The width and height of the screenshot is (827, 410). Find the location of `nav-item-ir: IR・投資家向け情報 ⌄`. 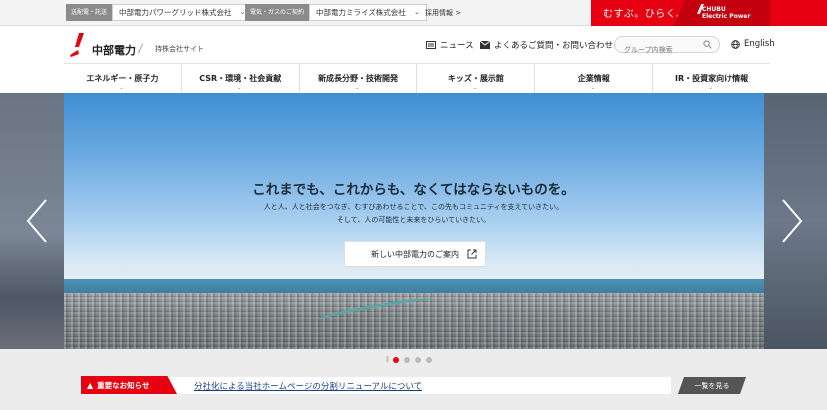

nav-item-ir: IR・投資家向け情報 ⌄ is located at coordinates (711, 78).